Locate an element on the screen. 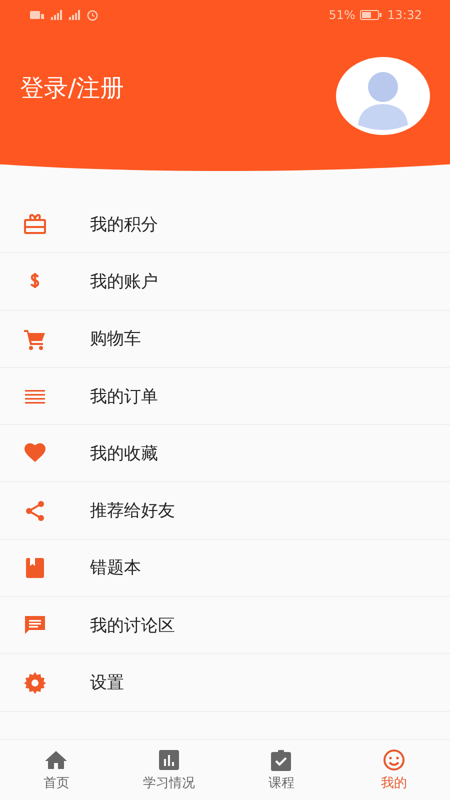 The width and height of the screenshot is (450, 800). chart-icon is located at coordinates (168, 759).